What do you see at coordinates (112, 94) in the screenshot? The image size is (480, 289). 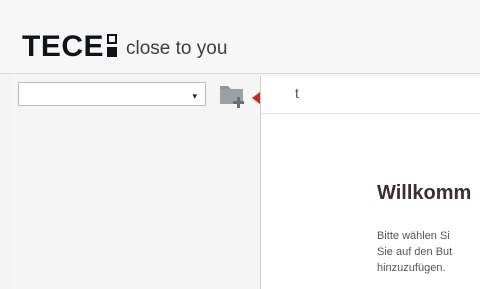 I see `folder-select: ▾` at bounding box center [112, 94].